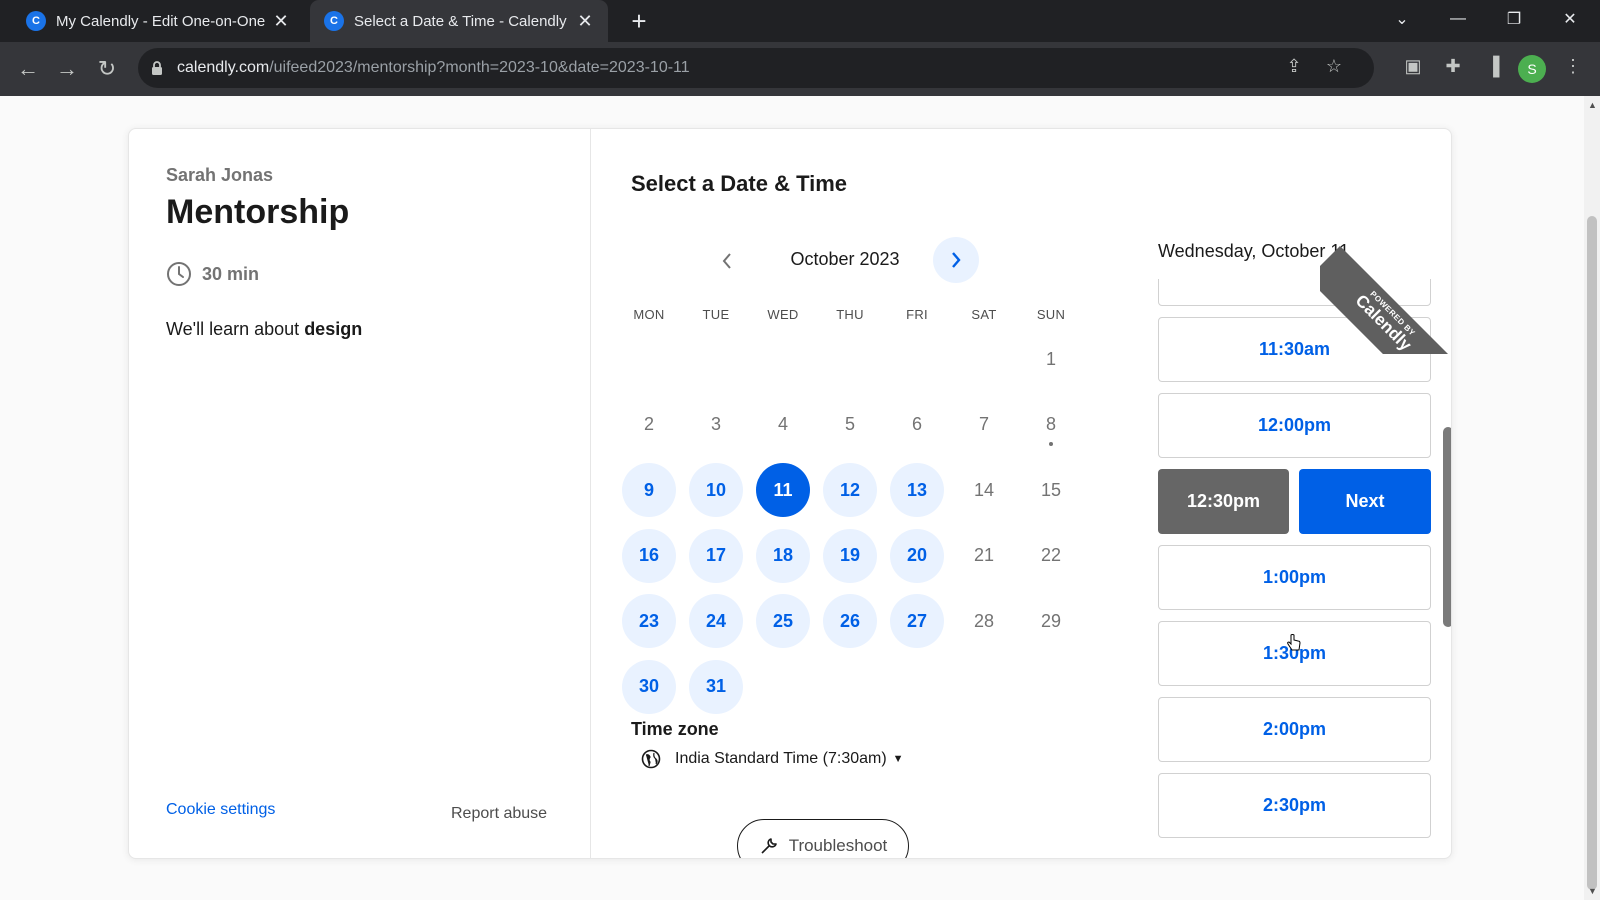  I want to click on calendar-day: 21, so click(984, 556).